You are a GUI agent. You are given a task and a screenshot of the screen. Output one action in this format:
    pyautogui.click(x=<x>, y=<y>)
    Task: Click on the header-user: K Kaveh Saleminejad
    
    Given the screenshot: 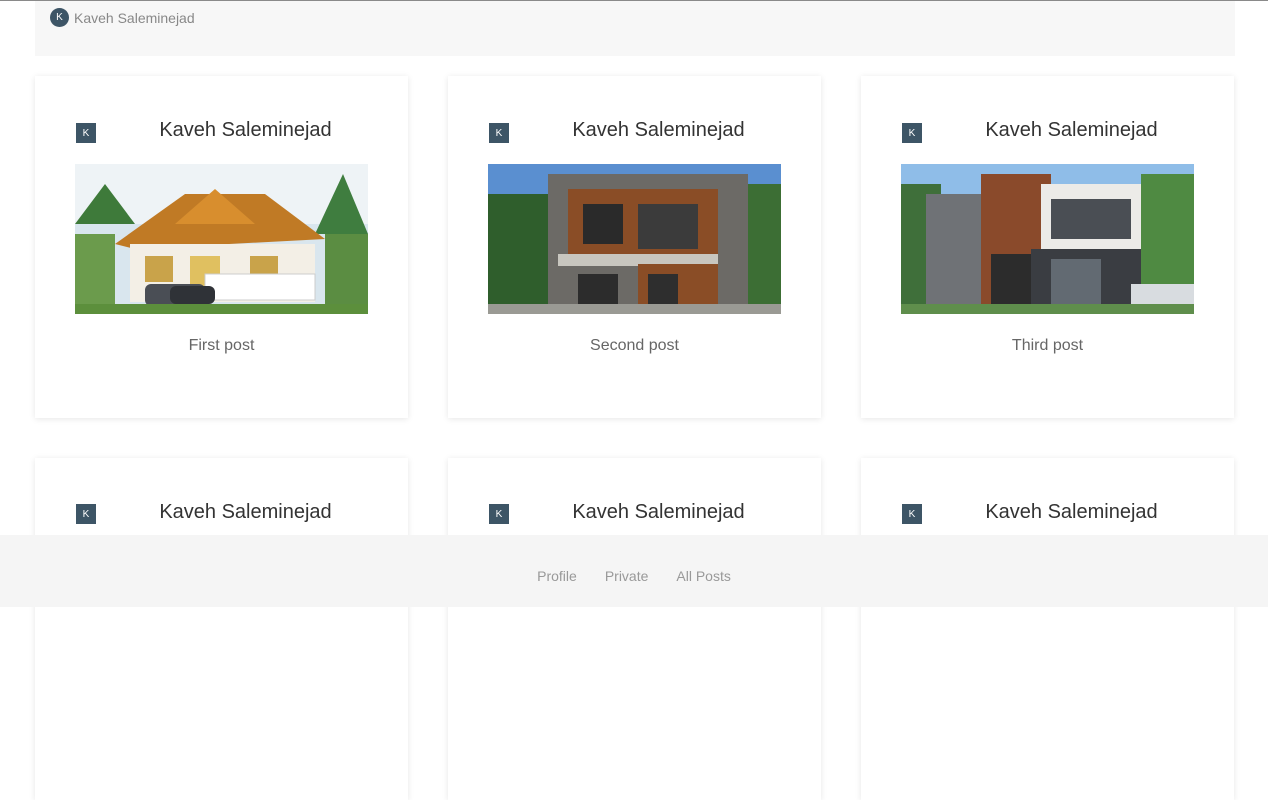 What is the action you would take?
    pyautogui.click(x=122, y=17)
    